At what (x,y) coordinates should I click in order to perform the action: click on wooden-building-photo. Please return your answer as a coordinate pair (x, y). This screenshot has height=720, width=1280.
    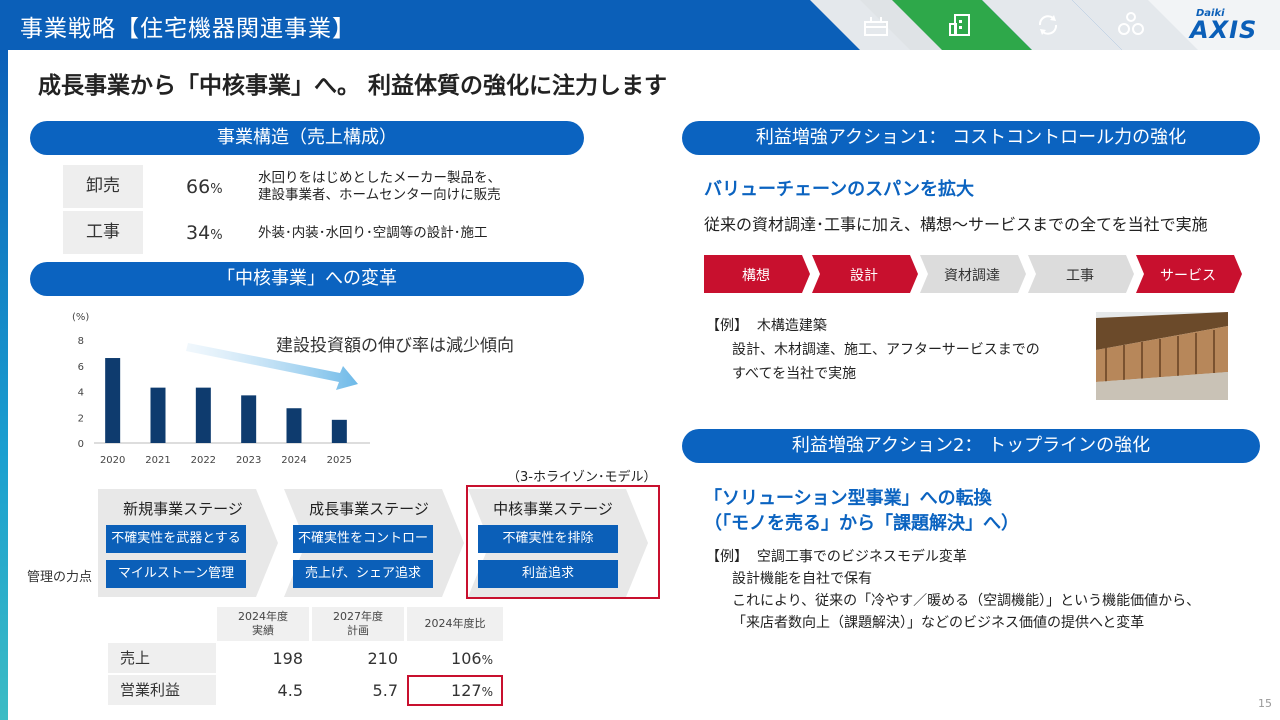
    Looking at the image, I should click on (1162, 356).